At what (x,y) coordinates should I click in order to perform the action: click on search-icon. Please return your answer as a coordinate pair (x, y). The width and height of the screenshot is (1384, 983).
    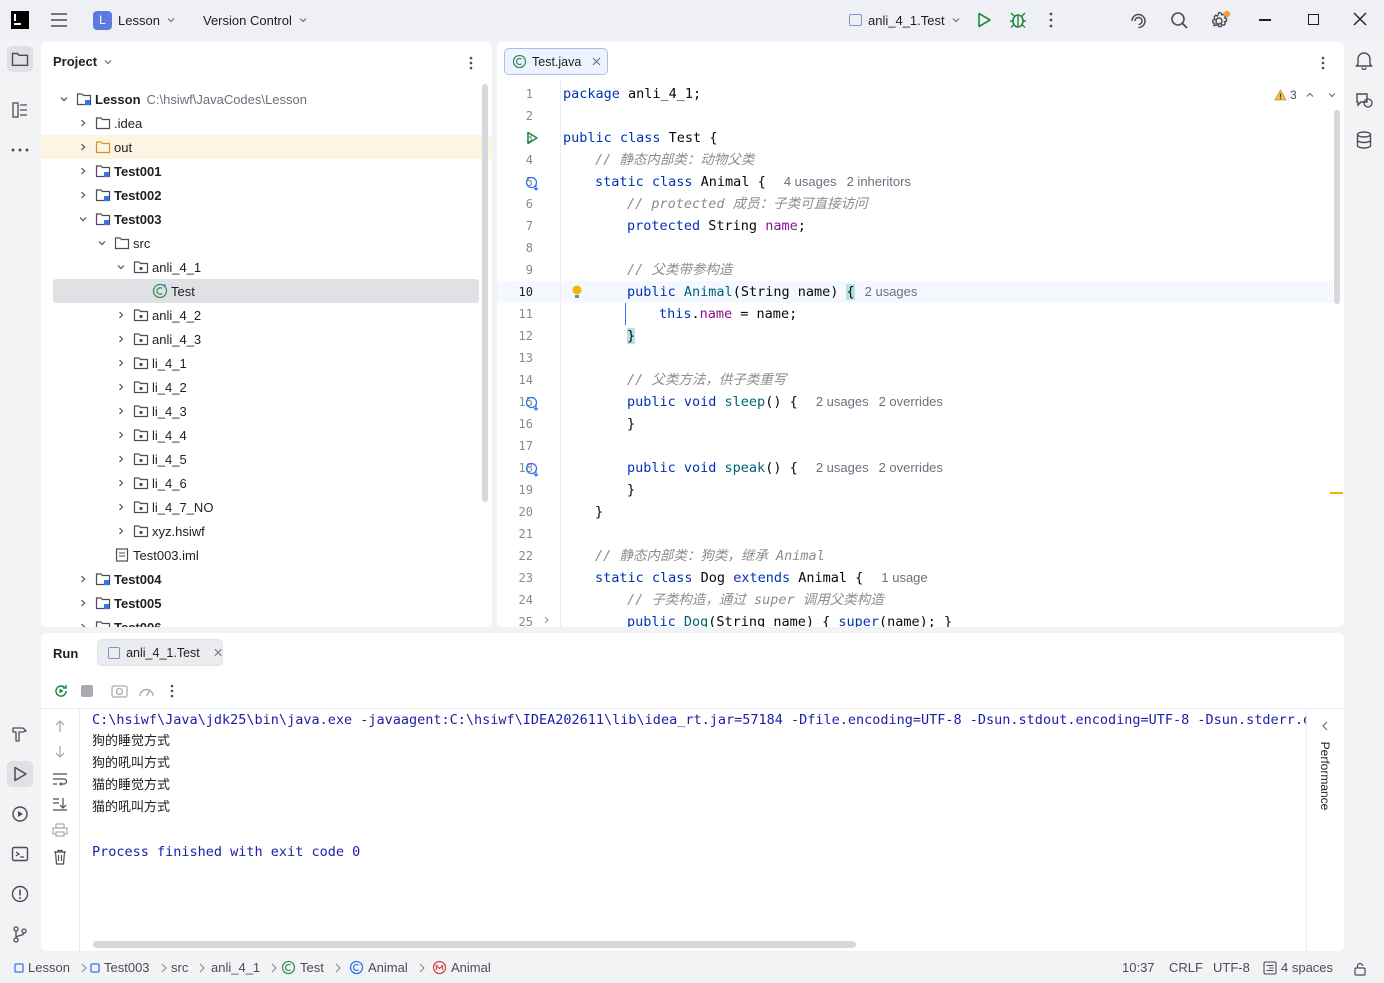
    Looking at the image, I should click on (1179, 20).